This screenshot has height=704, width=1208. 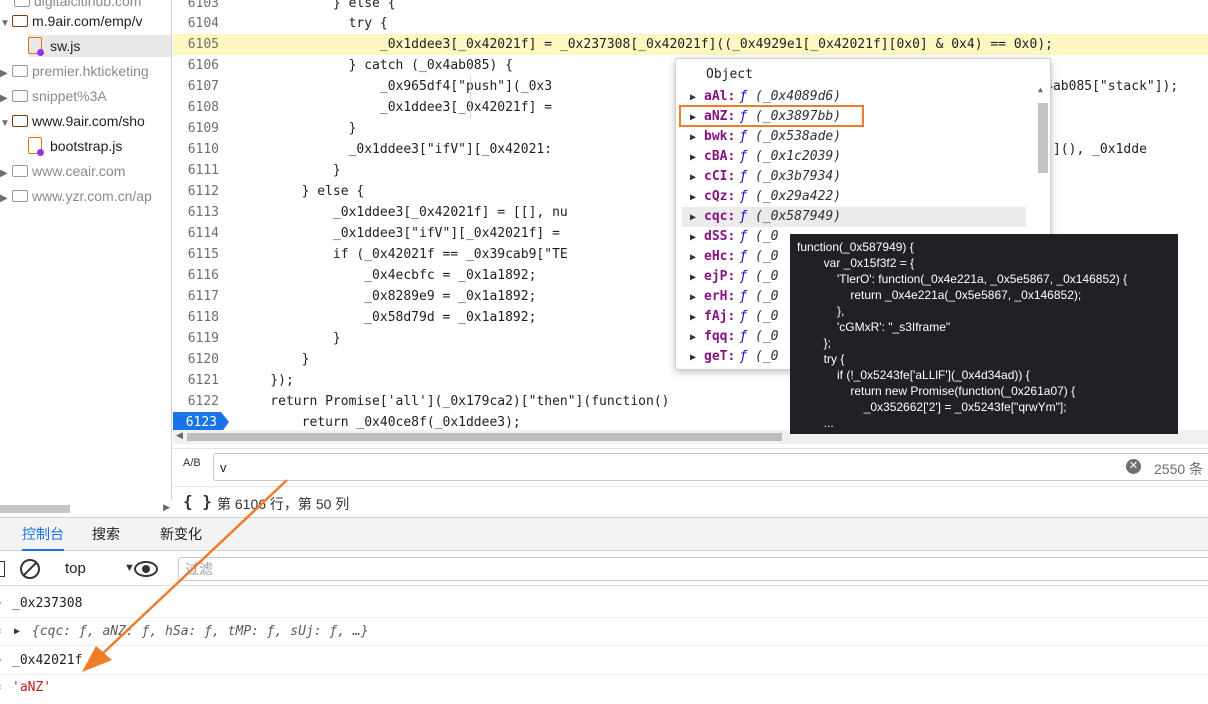 What do you see at coordinates (604, 604) in the screenshot?
I see `console-input-line: › _0x237308` at bounding box center [604, 604].